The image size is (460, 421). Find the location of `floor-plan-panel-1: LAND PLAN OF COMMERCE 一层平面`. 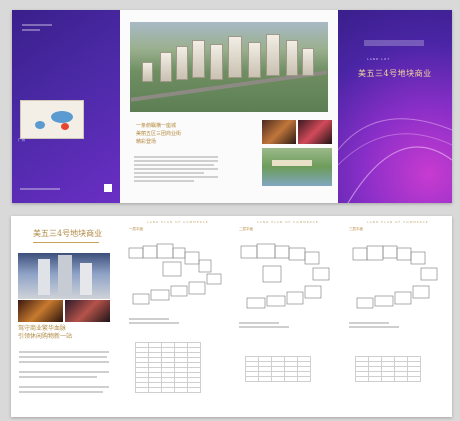

floor-plan-panel-1: LAND PLAN OF COMMERCE 一层平面 is located at coordinates (176, 316).